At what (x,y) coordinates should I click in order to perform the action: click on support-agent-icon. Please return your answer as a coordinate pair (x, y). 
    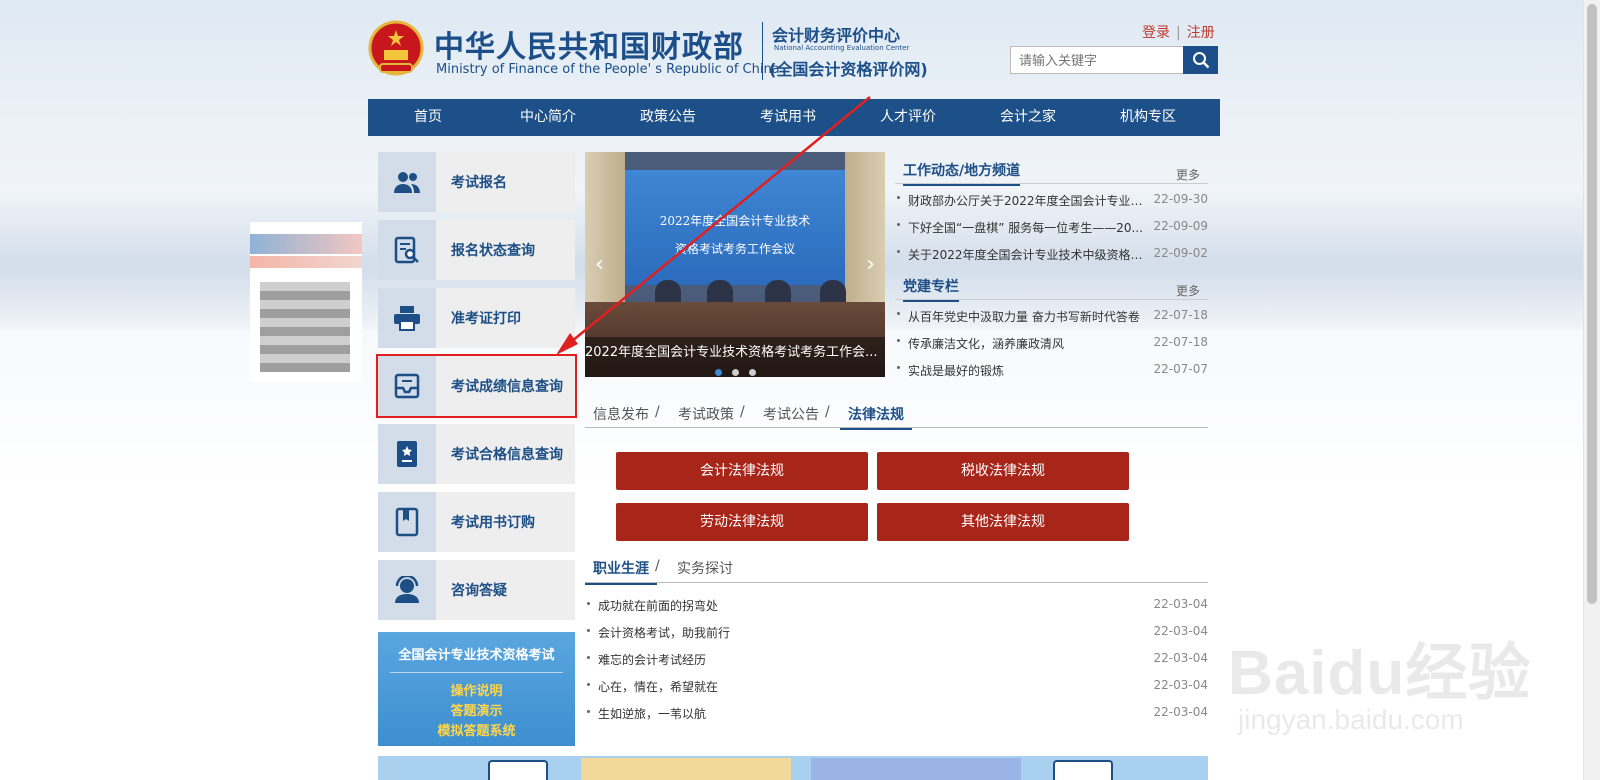
    Looking at the image, I should click on (407, 590).